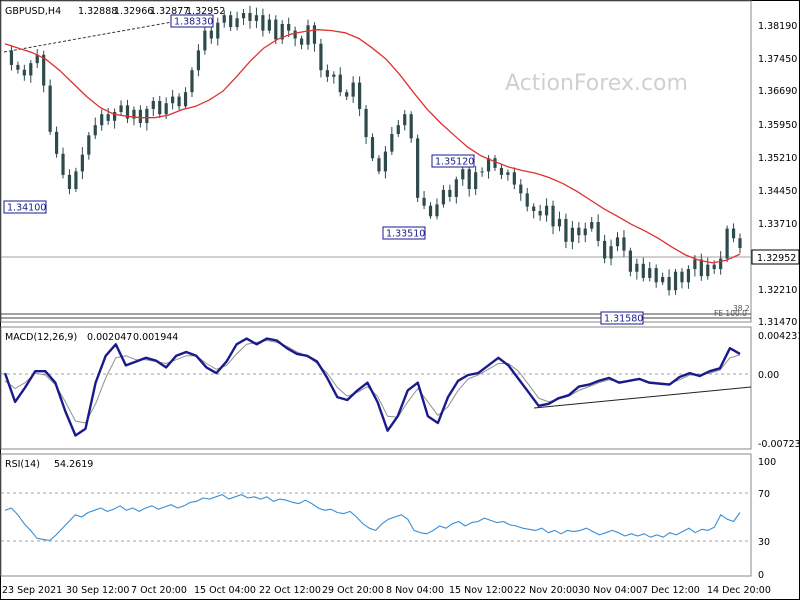 Image resolution: width=800 pixels, height=604 pixels. What do you see at coordinates (671, 590) in the screenshot?
I see `x-label-11: 7 Dec 12:00` at bounding box center [671, 590].